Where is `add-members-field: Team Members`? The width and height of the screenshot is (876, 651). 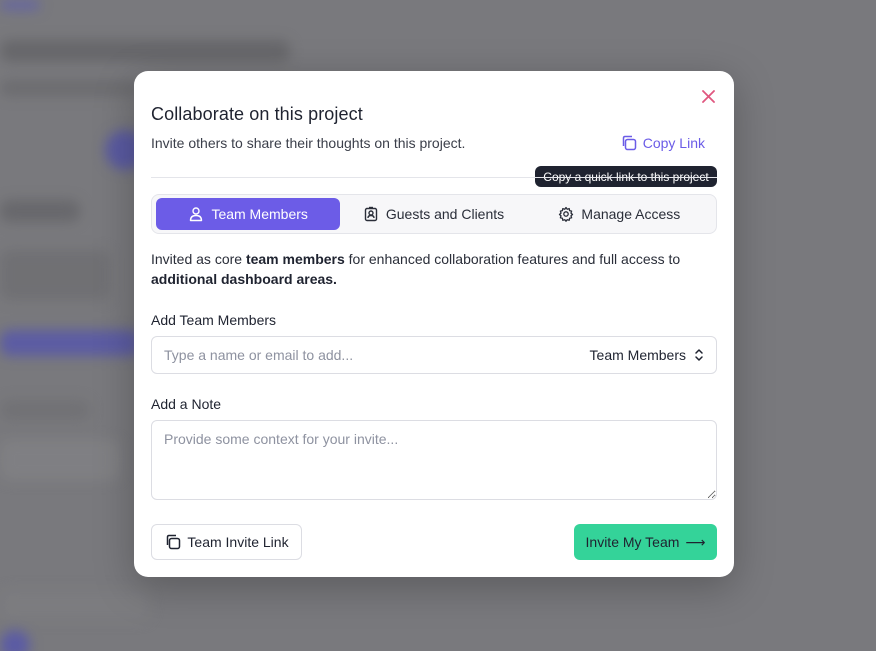 add-members-field: Team Members is located at coordinates (434, 355).